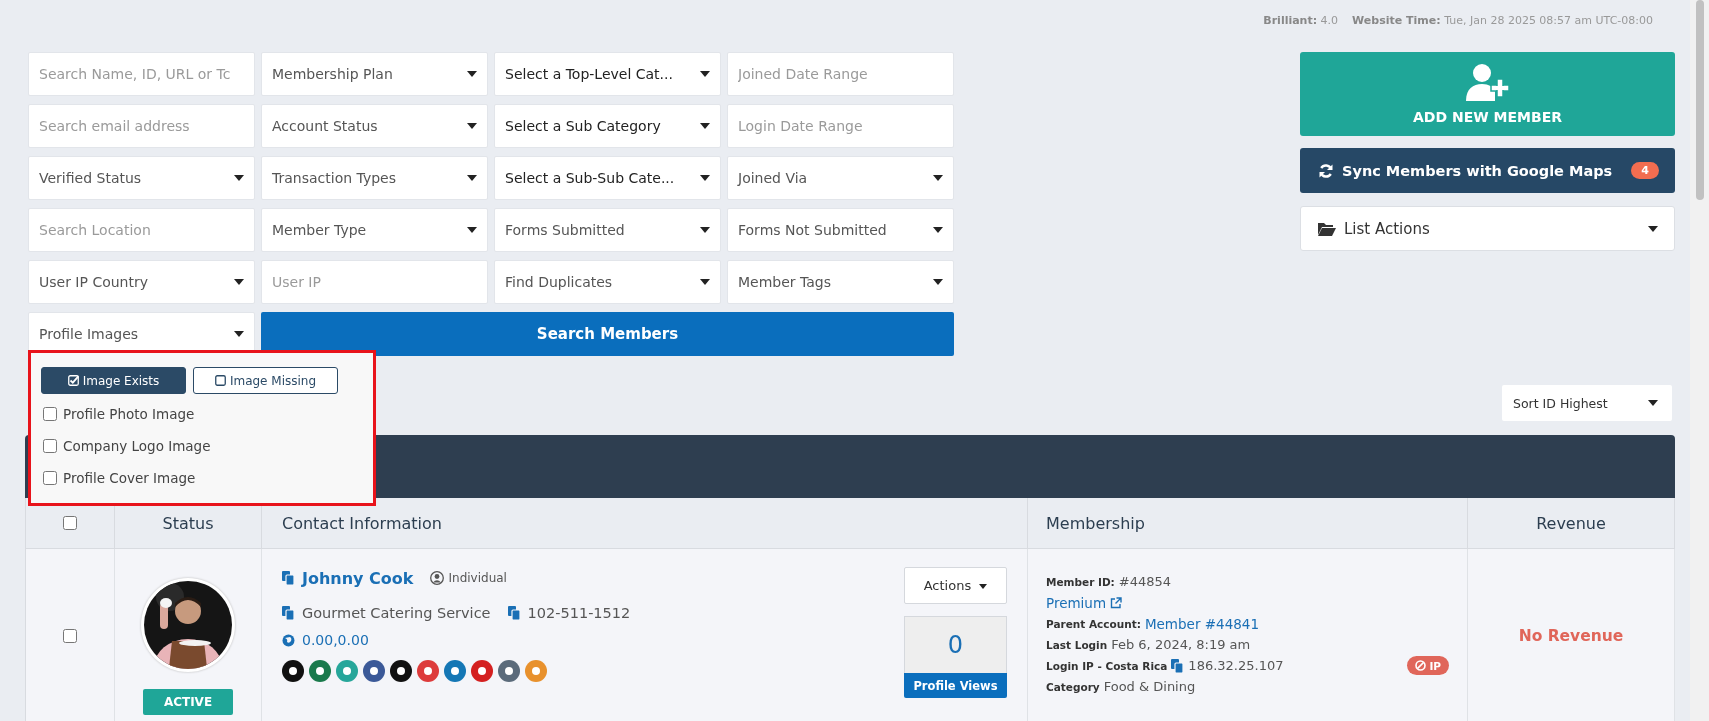 This screenshot has width=1709, height=721. What do you see at coordinates (955, 644) in the screenshot?
I see `views-counter: 0` at bounding box center [955, 644].